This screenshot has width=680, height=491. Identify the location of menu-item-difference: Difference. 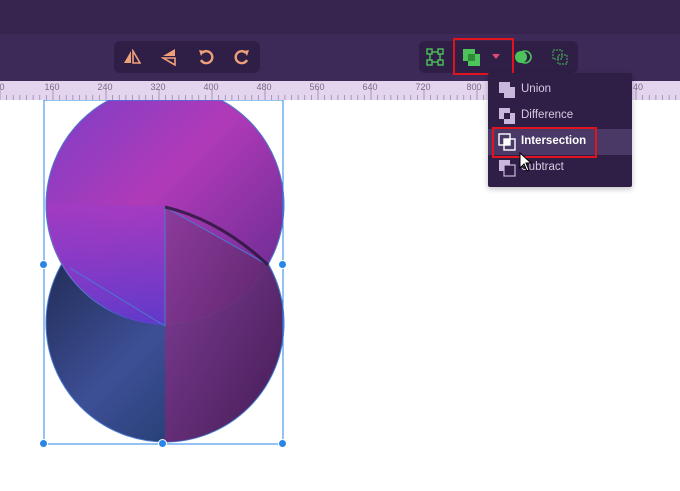
(560, 116).